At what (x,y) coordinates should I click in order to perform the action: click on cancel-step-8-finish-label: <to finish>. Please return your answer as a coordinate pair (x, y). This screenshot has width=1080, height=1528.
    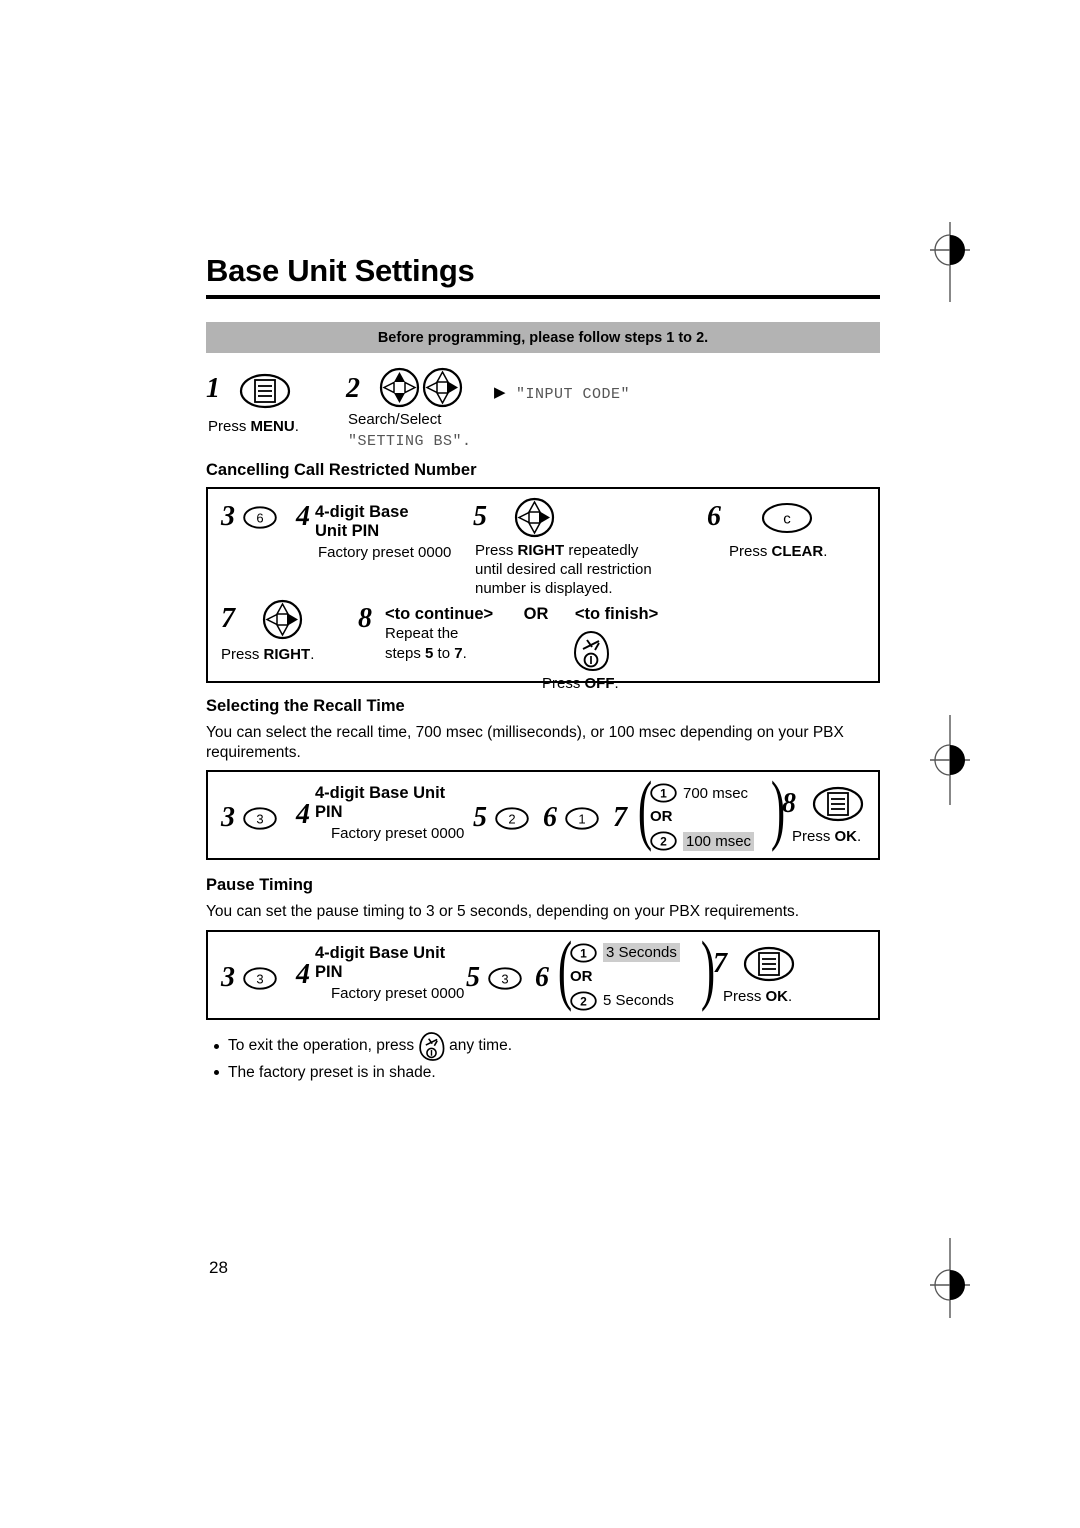
    Looking at the image, I should click on (616, 614).